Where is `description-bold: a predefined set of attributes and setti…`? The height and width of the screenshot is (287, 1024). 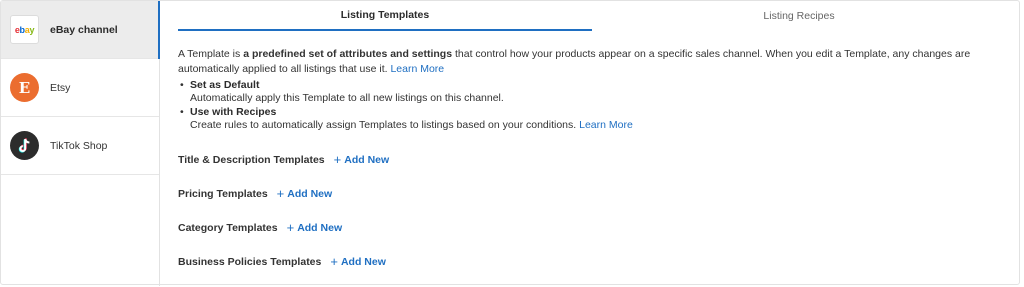
description-bold: a predefined set of attributes and setti… is located at coordinates (348, 54).